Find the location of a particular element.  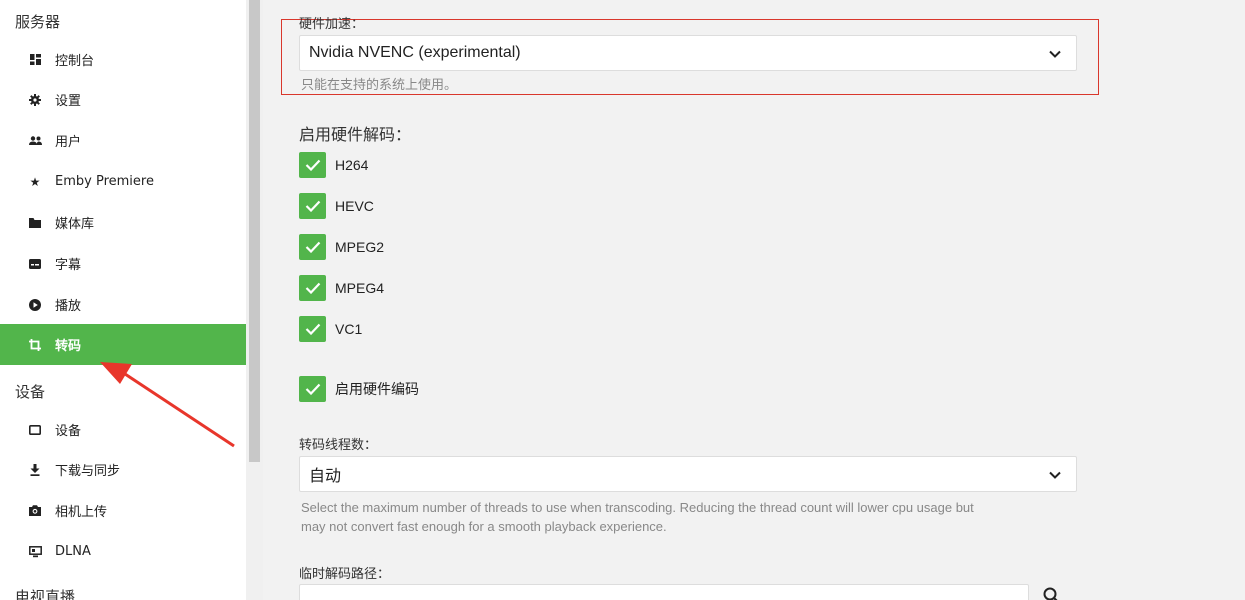

checkbox-label: VC1 is located at coordinates (349, 329).